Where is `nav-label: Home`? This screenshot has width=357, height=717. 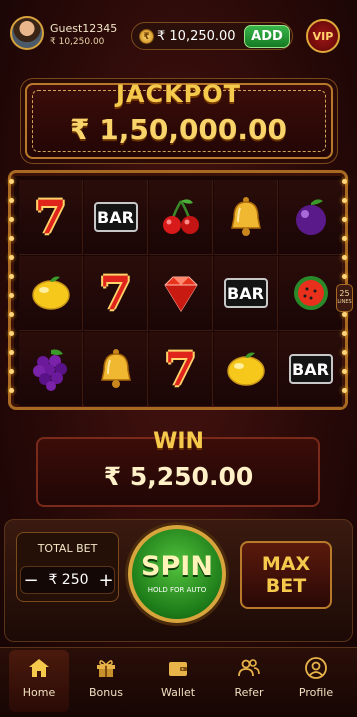
nav-label: Home is located at coordinates (39, 692).